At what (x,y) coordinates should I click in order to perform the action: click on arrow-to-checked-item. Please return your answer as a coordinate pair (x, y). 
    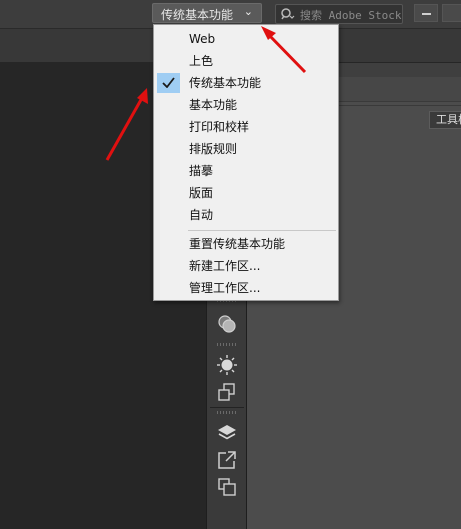
    Looking at the image, I should click on (126, 124).